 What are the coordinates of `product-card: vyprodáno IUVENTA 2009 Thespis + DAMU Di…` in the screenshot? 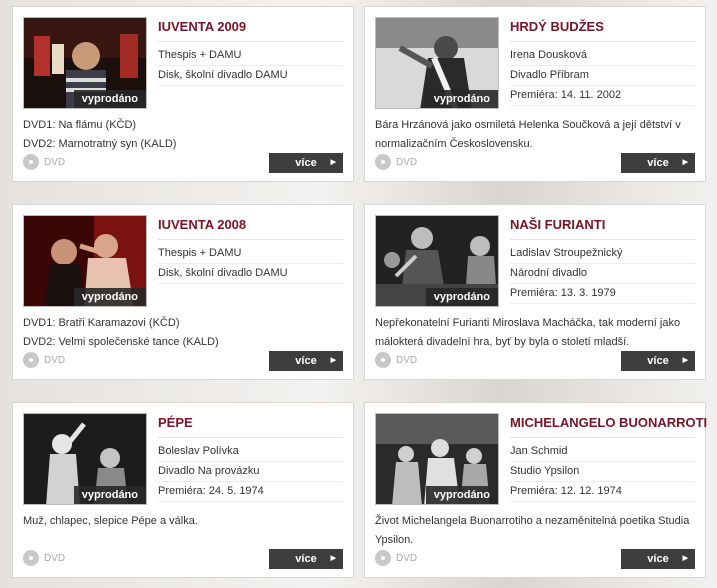 It's located at (183, 94).